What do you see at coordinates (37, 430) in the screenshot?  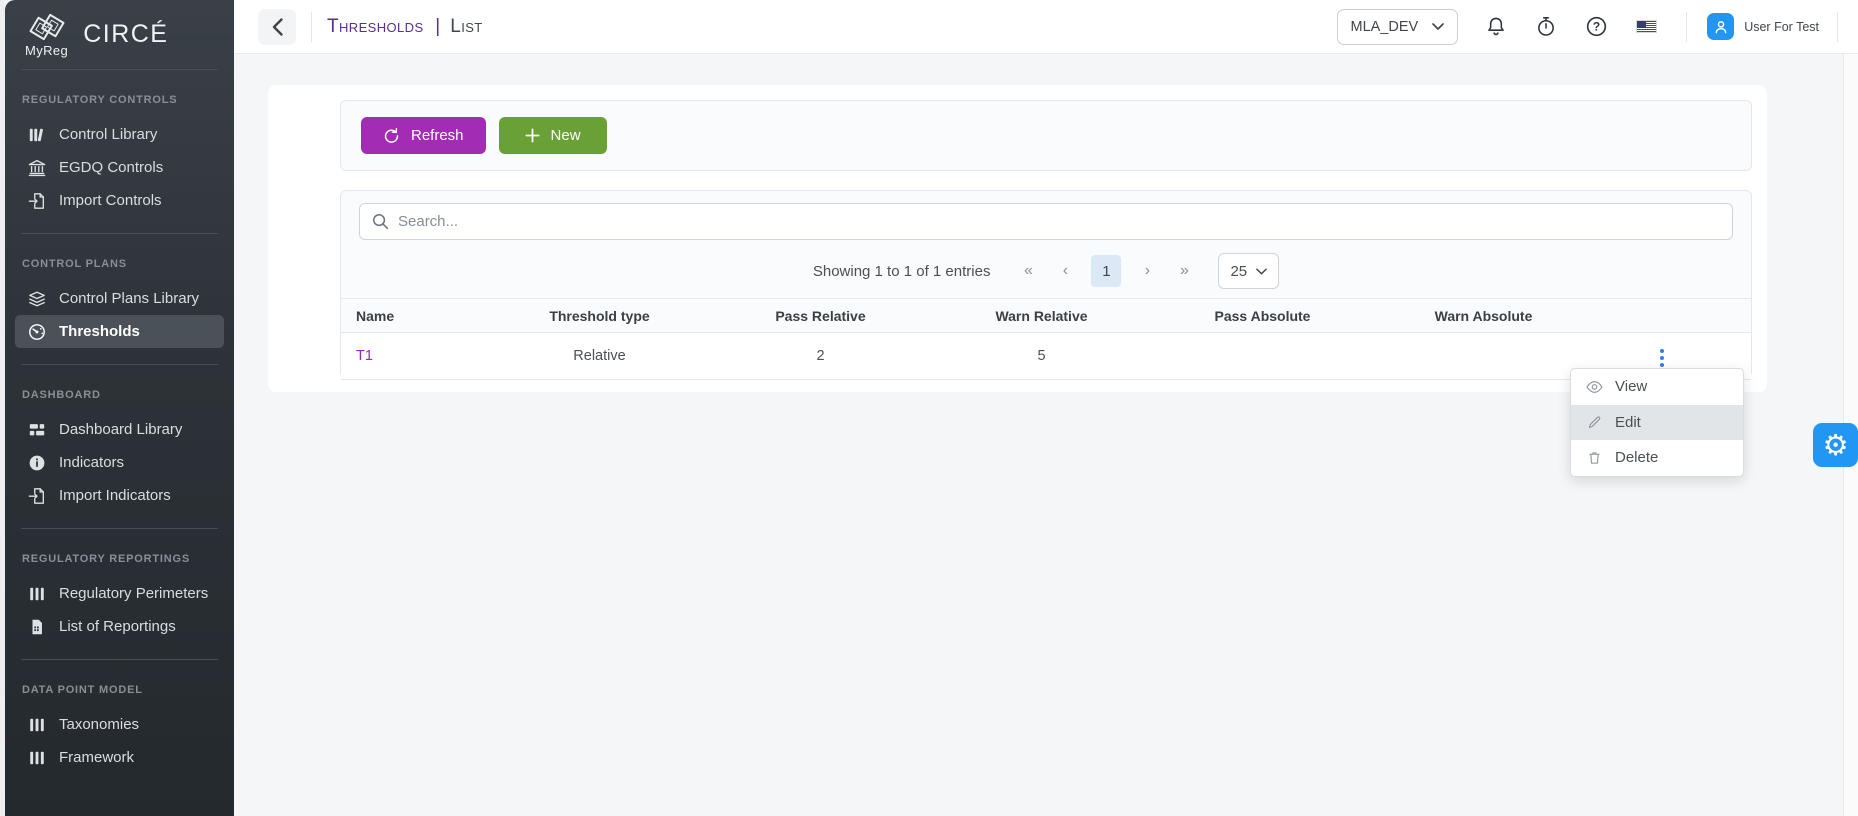 I see `dashboard-grid-icon` at bounding box center [37, 430].